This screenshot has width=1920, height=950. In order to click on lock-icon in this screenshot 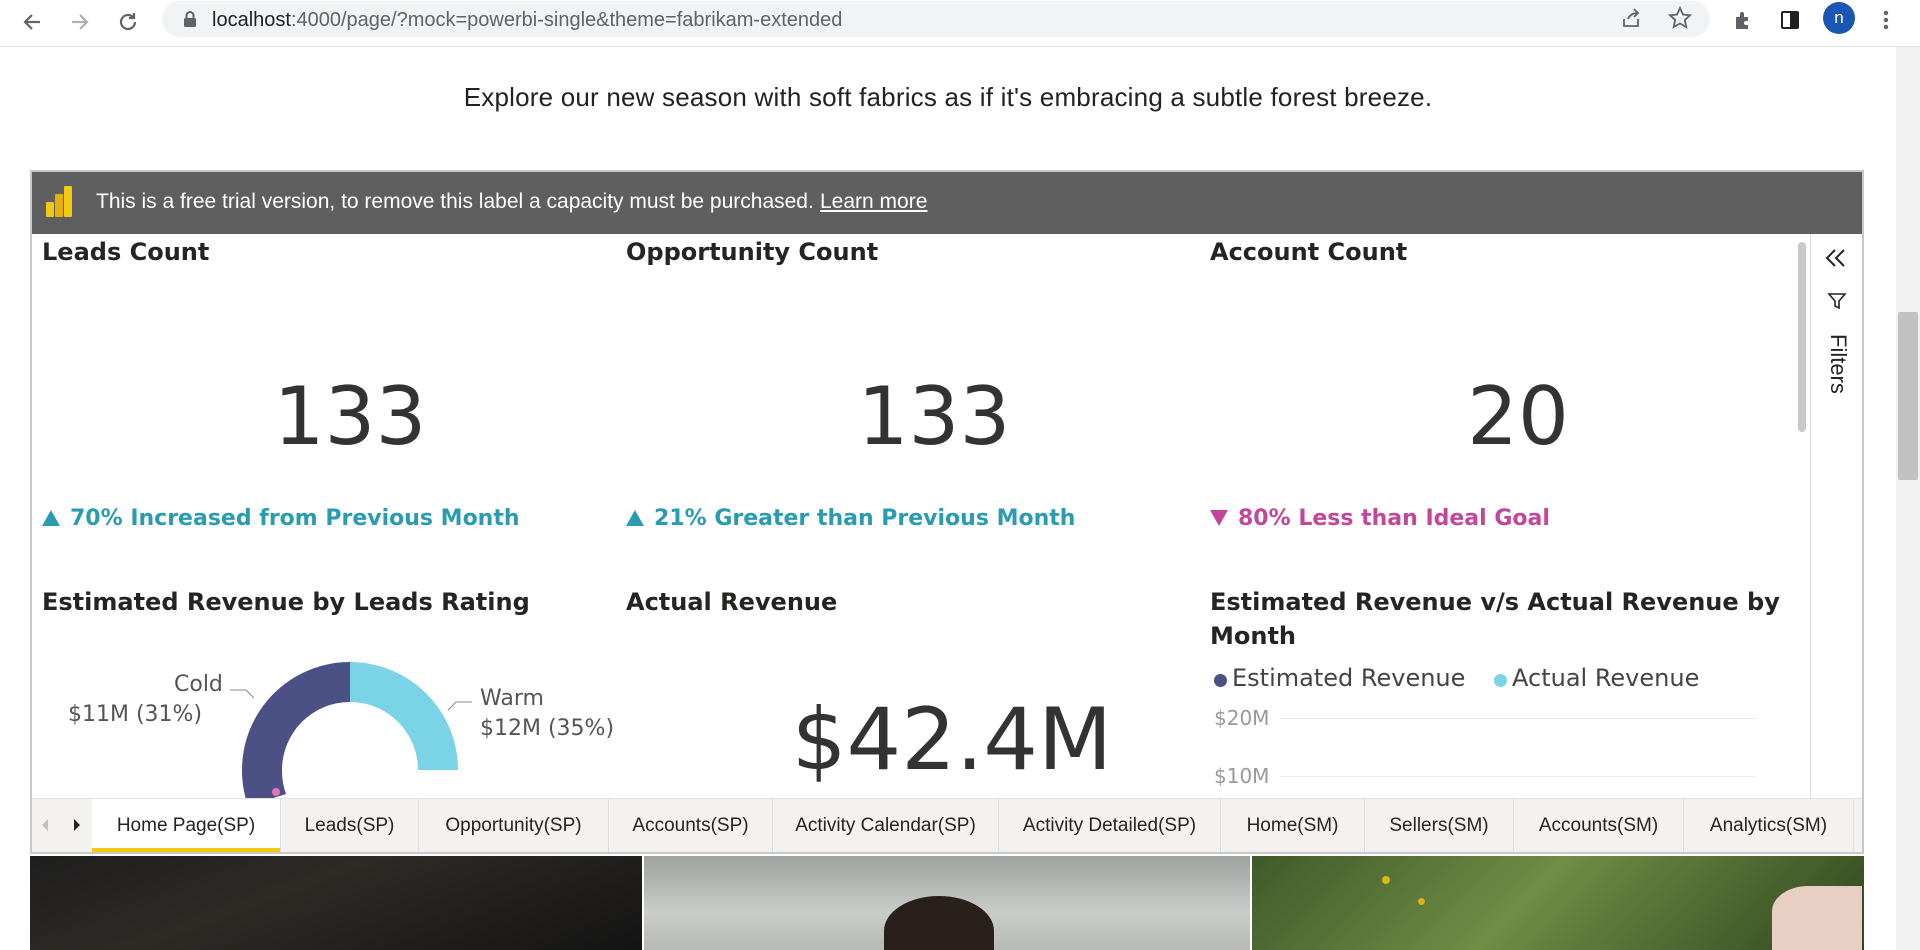, I will do `click(190, 21)`.